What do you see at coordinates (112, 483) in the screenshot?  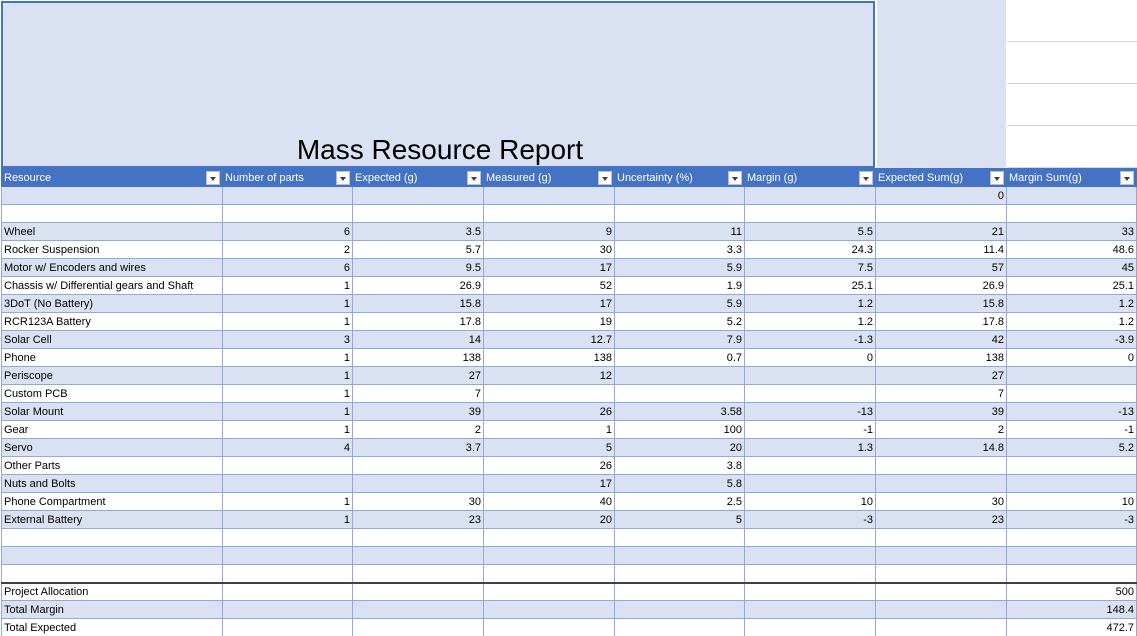 I see `table-cell: Nuts and Bolts` at bounding box center [112, 483].